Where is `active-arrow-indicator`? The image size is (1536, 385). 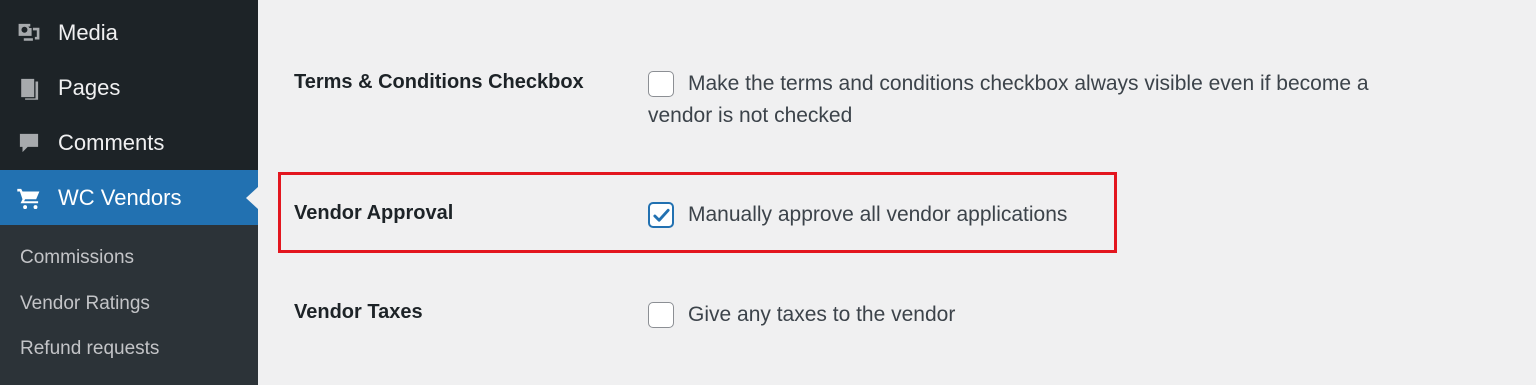
active-arrow-indicator is located at coordinates (252, 198).